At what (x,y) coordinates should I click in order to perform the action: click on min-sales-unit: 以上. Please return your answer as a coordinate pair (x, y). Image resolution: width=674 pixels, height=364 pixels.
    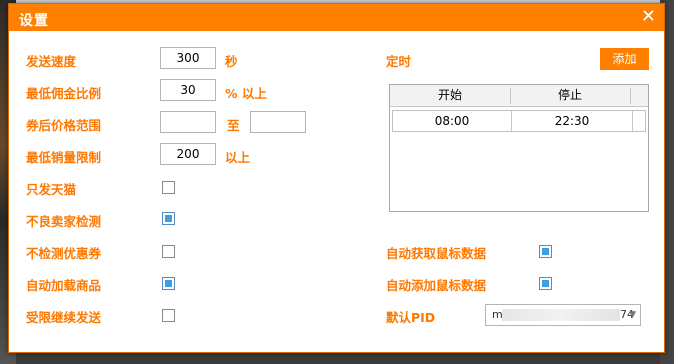
    Looking at the image, I should click on (238, 157).